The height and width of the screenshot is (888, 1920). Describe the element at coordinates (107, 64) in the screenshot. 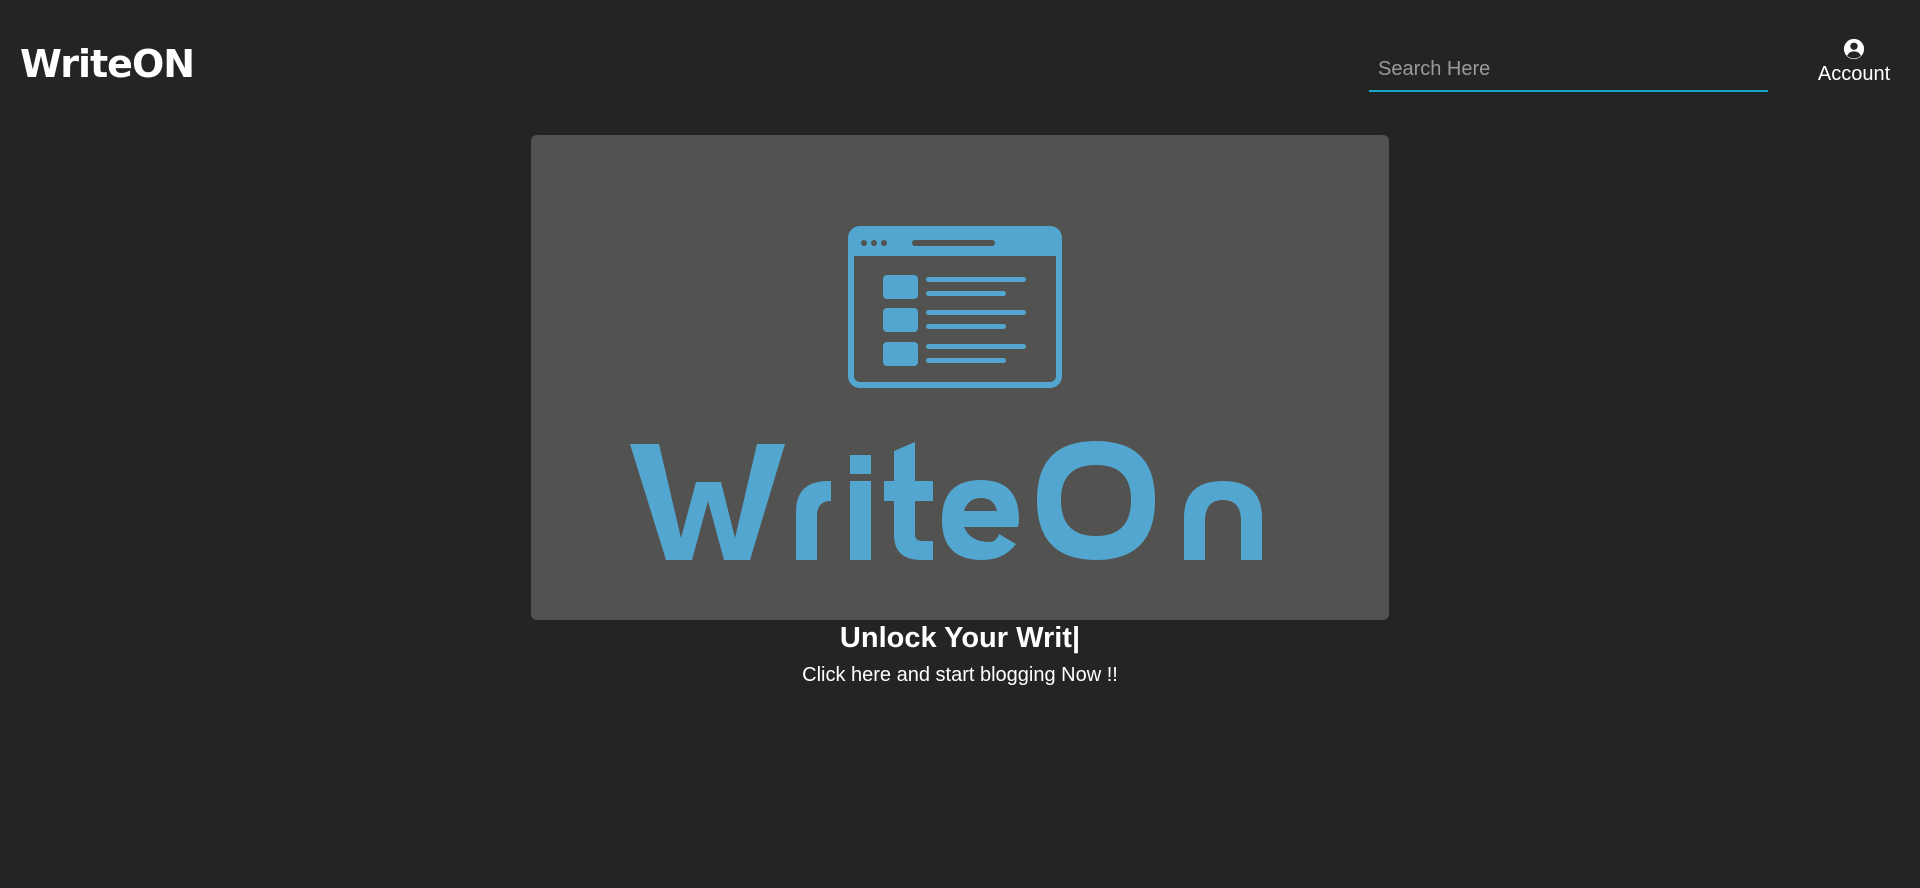

I see `brand-logo: WriteON` at that location.